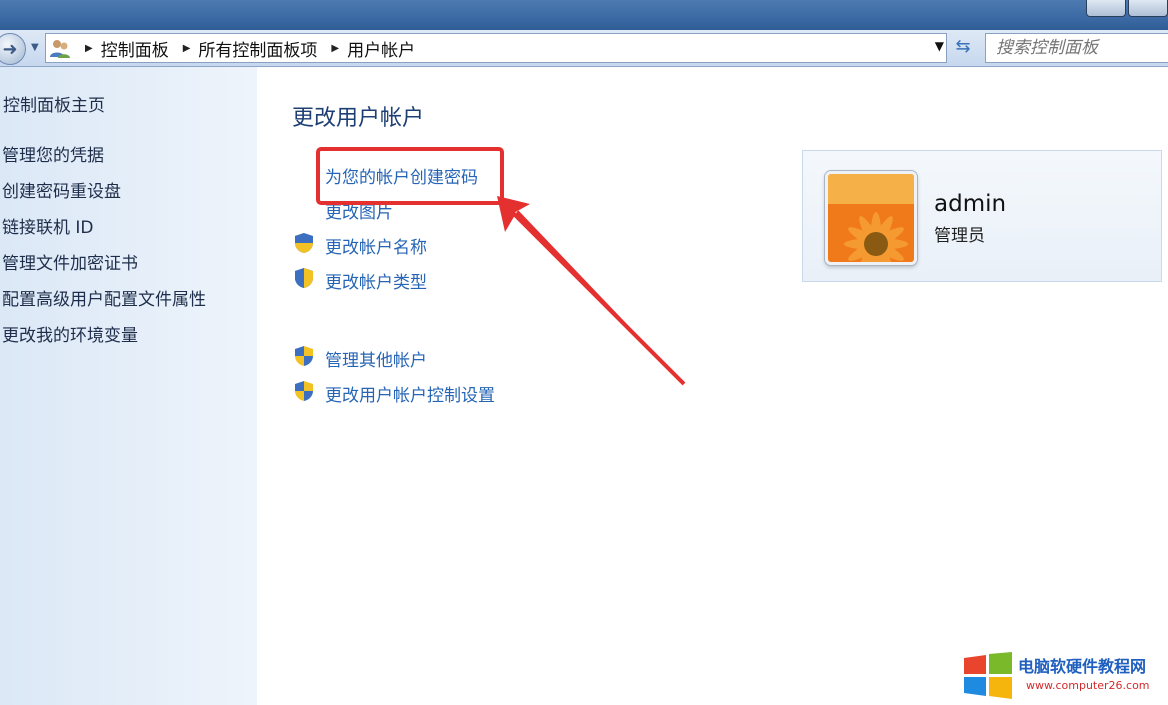 Image resolution: width=1168 pixels, height=705 pixels. What do you see at coordinates (584, 15) in the screenshot?
I see `window-titlebar` at bounding box center [584, 15].